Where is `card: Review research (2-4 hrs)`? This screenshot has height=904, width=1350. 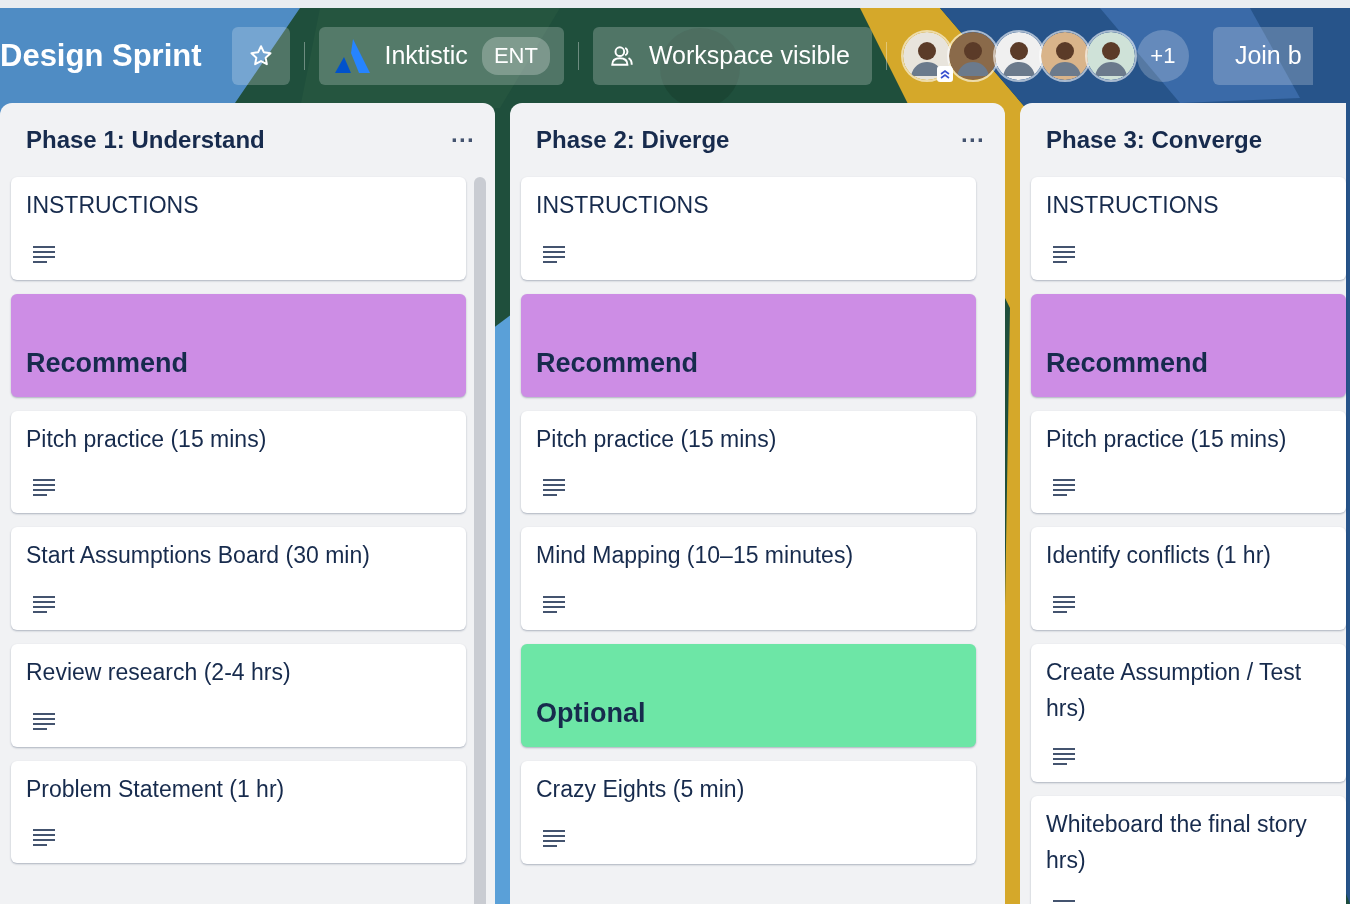
card: Review research (2-4 hrs) is located at coordinates (238, 695).